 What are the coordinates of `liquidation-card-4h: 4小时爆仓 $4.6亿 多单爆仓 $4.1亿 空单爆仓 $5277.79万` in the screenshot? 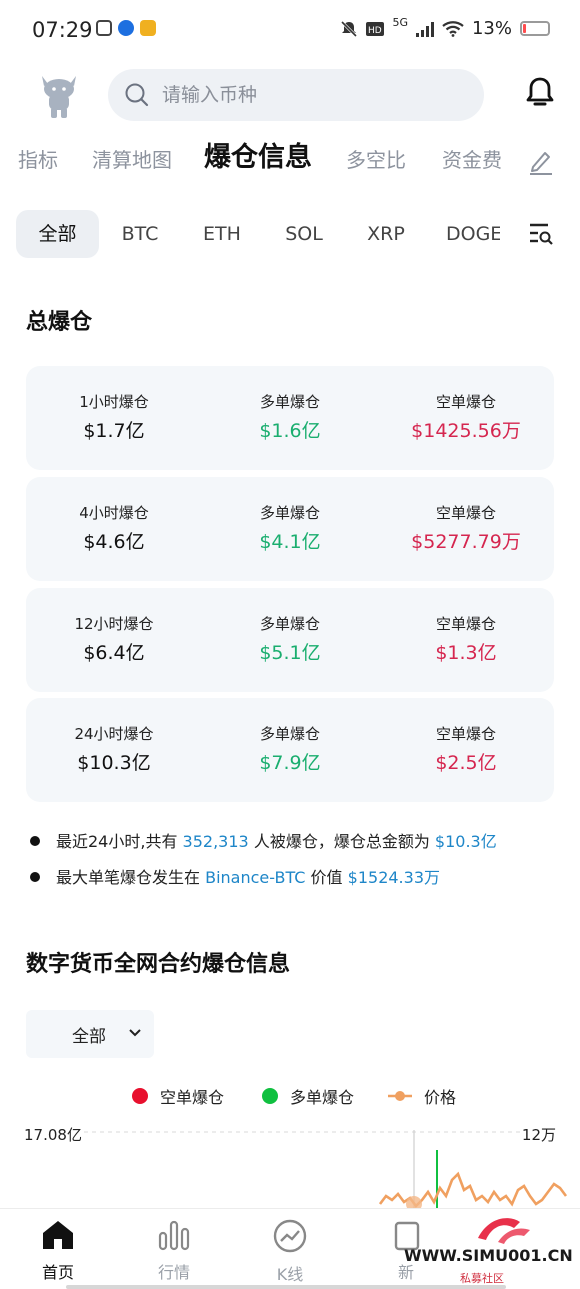 It's located at (290, 529).